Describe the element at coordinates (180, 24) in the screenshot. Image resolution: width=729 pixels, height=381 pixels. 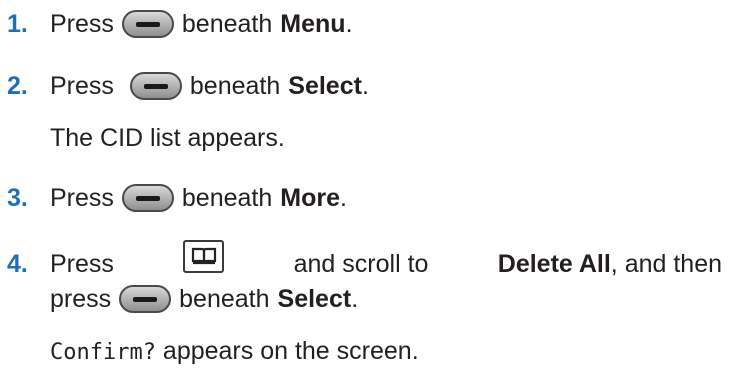
I see `step-1: 1. Press beneath Menu.` at that location.